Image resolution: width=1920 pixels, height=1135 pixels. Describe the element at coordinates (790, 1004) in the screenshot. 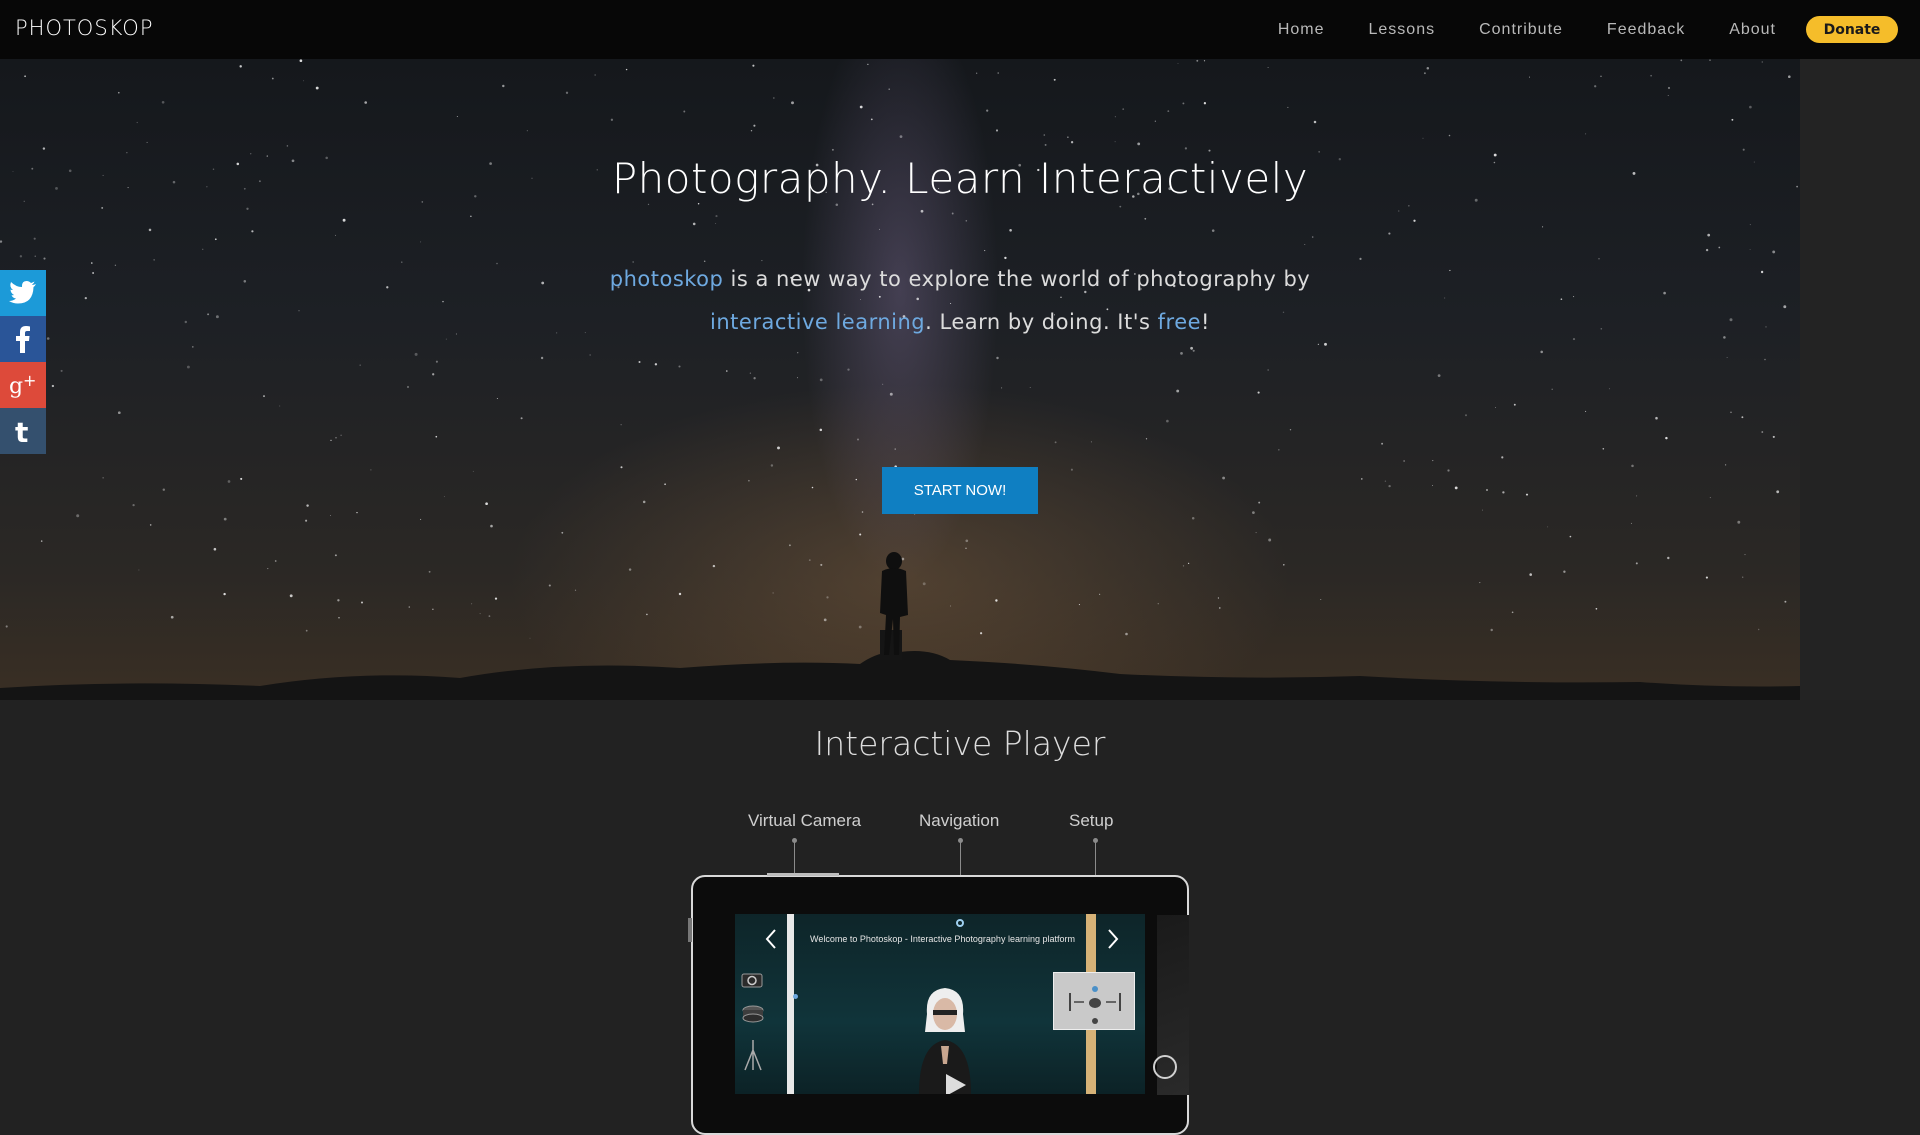

I see `camera-rail` at that location.